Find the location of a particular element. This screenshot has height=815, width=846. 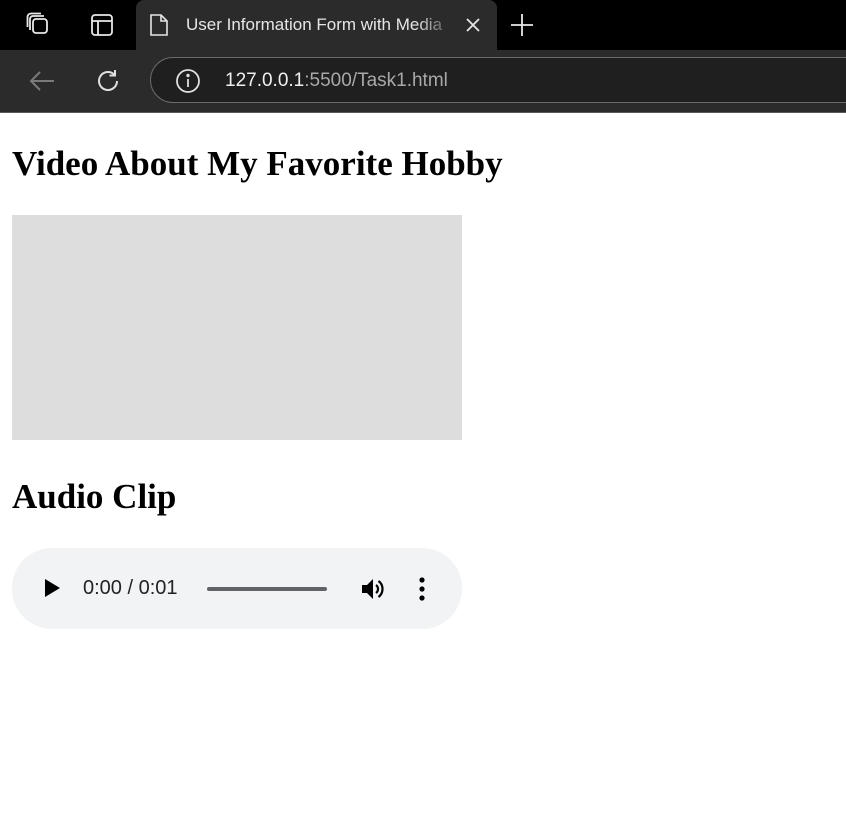

workspaces-icon is located at coordinates (39, 25).